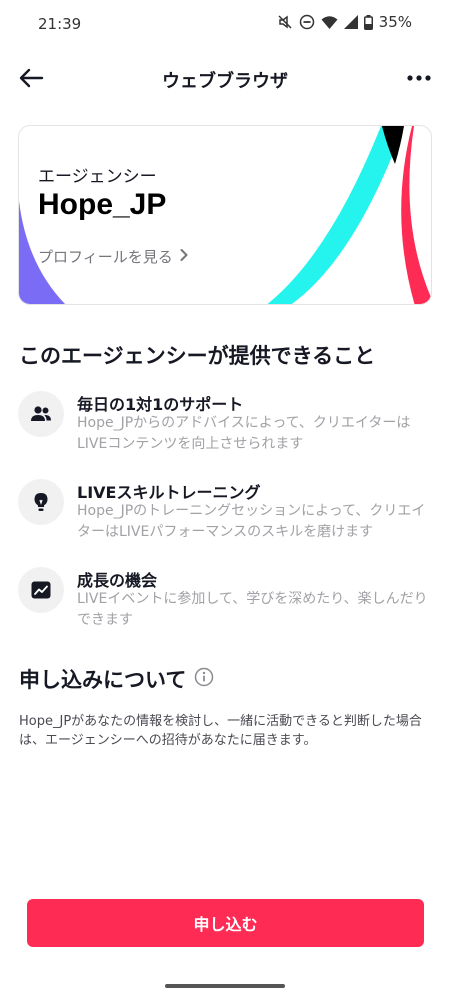  What do you see at coordinates (184, 257) in the screenshot?
I see `chevron-right-icon` at bounding box center [184, 257].